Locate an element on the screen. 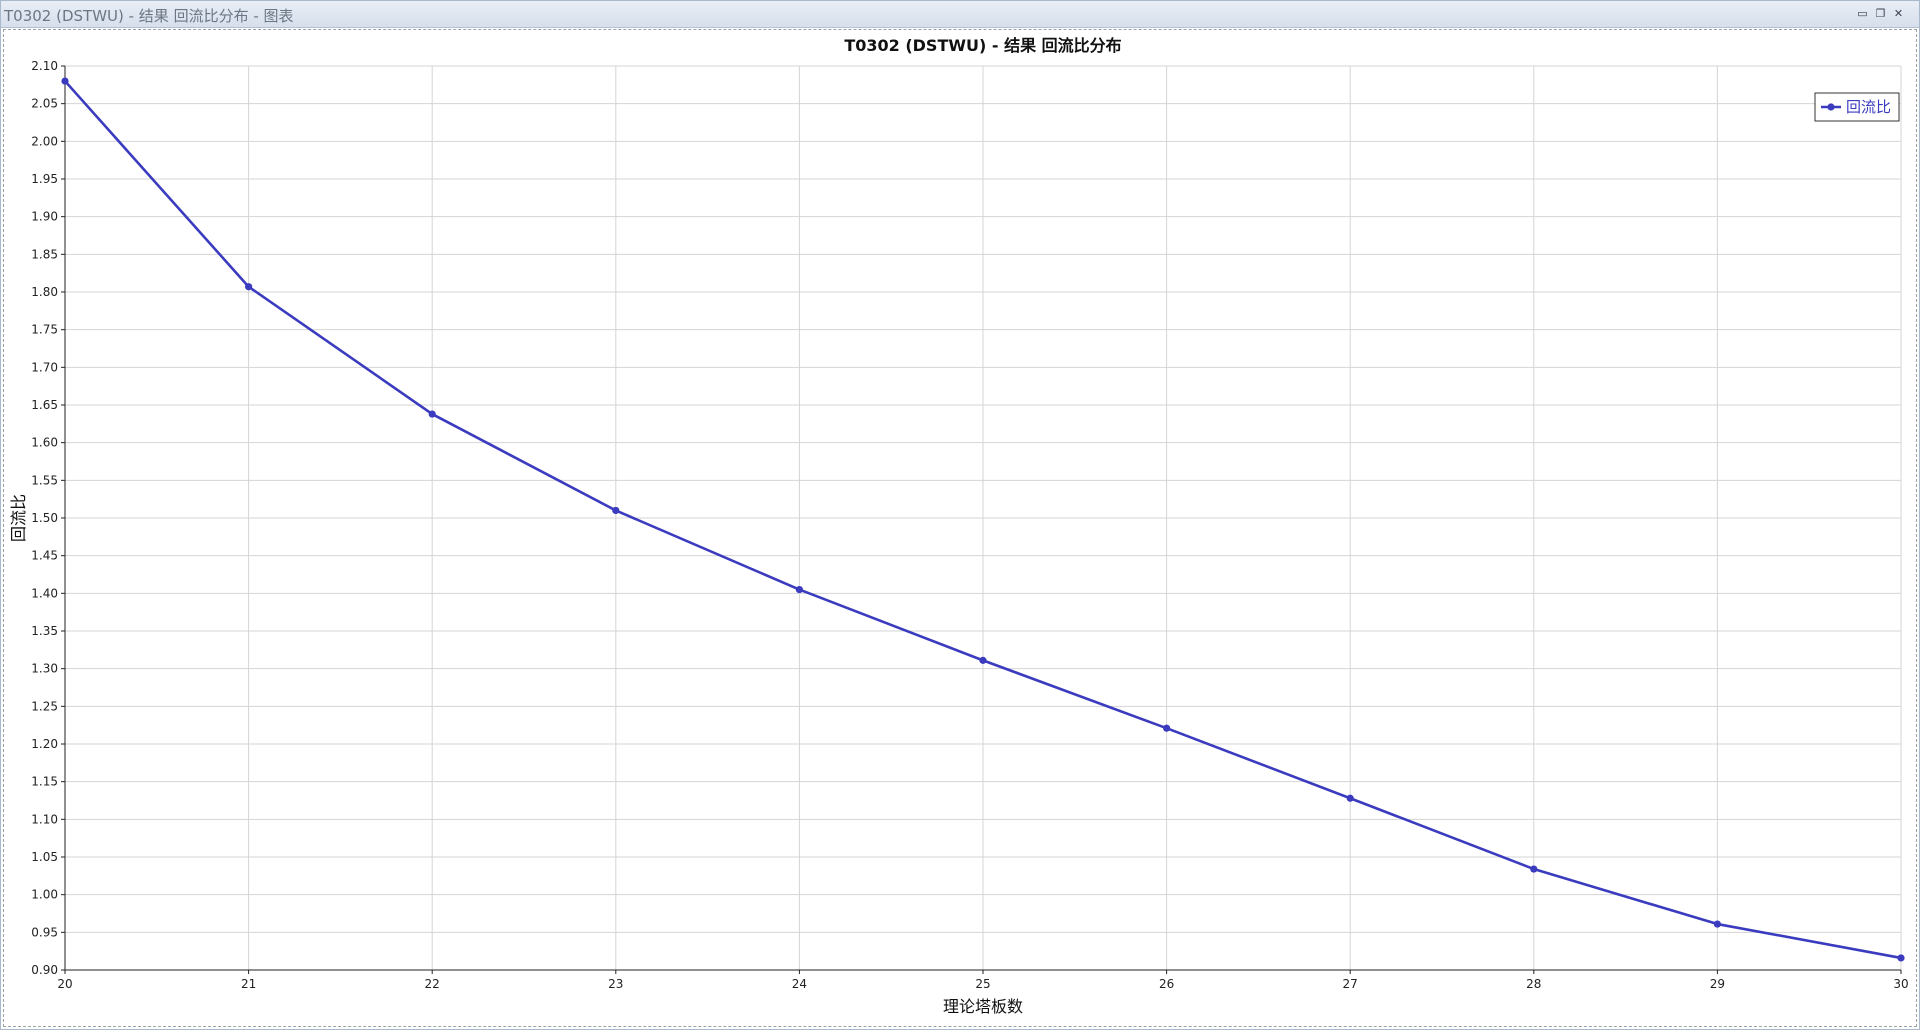  x-tick-label: 25 is located at coordinates (982, 984).